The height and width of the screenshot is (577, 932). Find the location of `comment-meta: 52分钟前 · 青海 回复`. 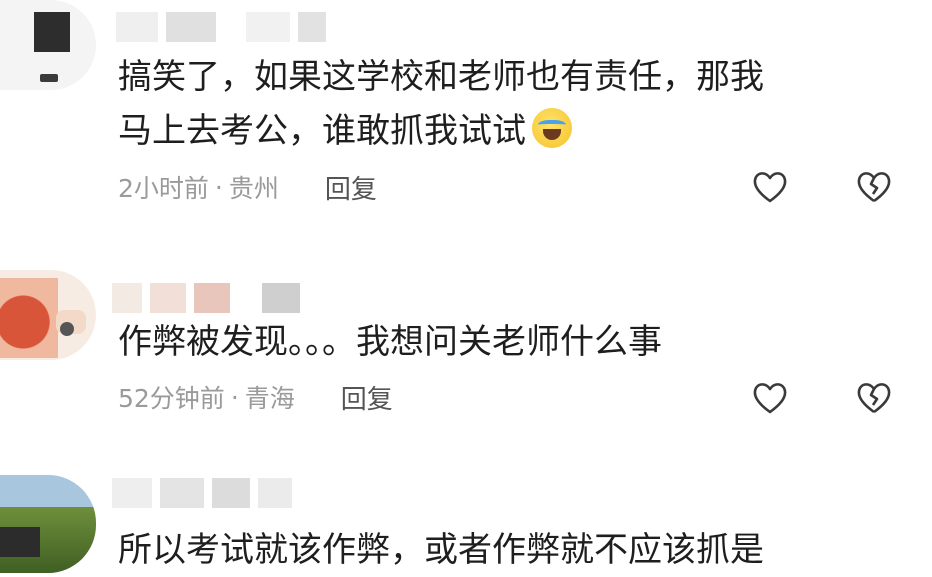

comment-meta: 52分钟前 · 青海 回复 is located at coordinates (255, 397).